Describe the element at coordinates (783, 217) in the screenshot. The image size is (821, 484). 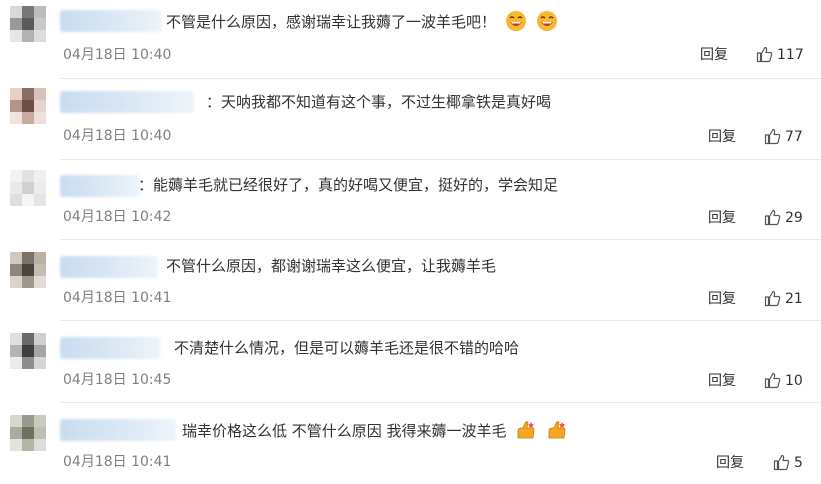
I see `like-button: 29` at that location.